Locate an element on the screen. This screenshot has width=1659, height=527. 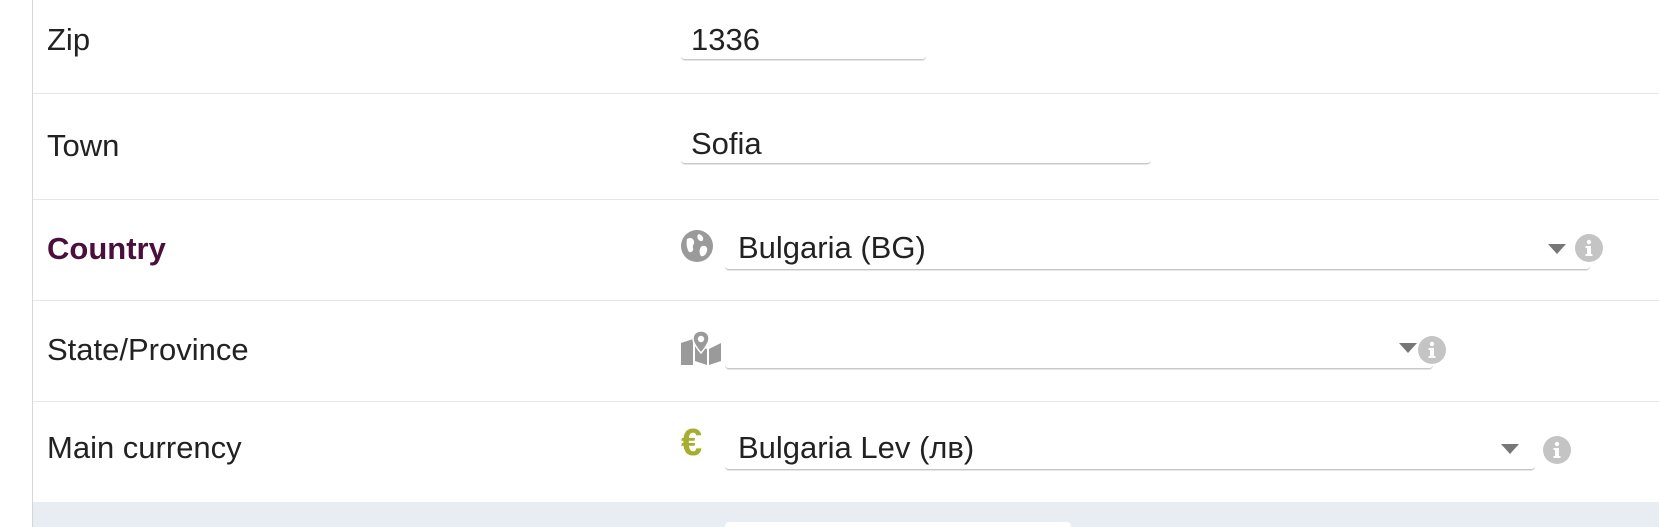
town-label: Town is located at coordinates (83, 145).